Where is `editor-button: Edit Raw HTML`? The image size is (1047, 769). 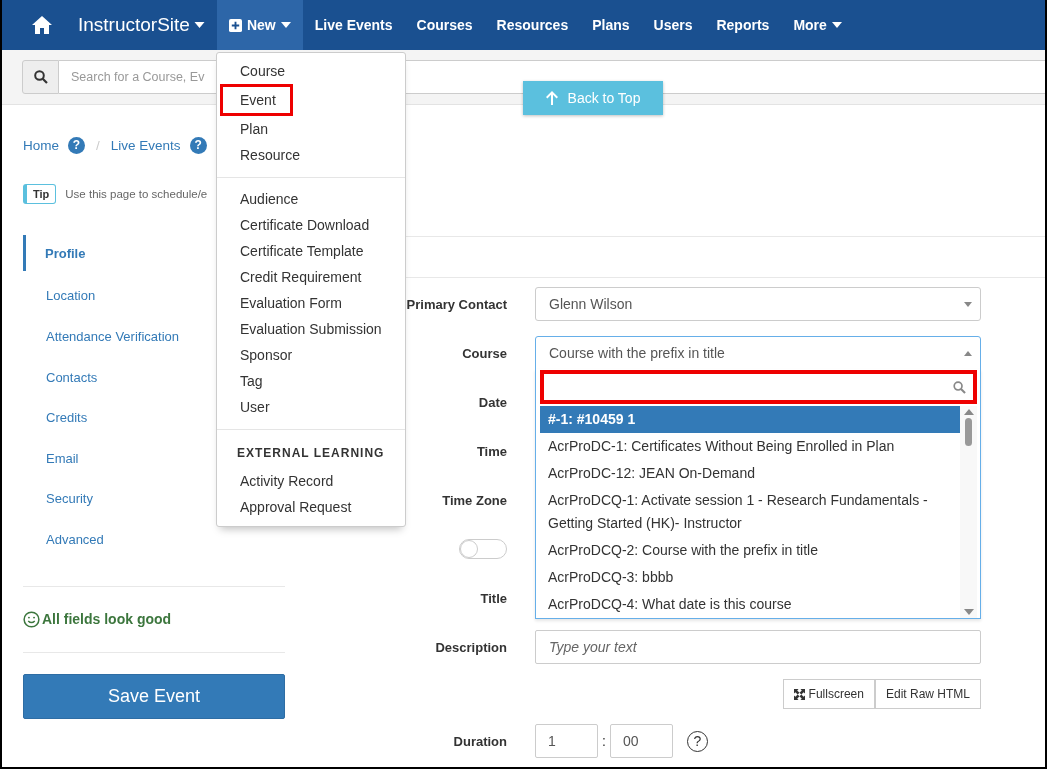 editor-button: Edit Raw HTML is located at coordinates (927, 694).